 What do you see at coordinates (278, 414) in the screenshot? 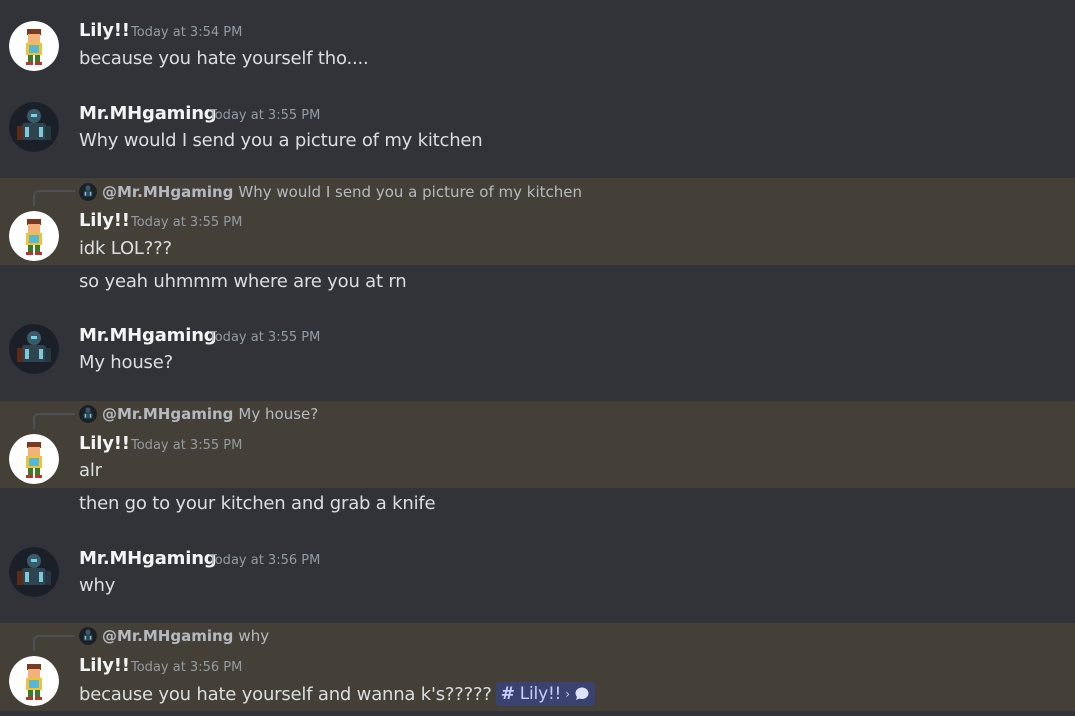
I see `reply-preview-text: My house?` at bounding box center [278, 414].